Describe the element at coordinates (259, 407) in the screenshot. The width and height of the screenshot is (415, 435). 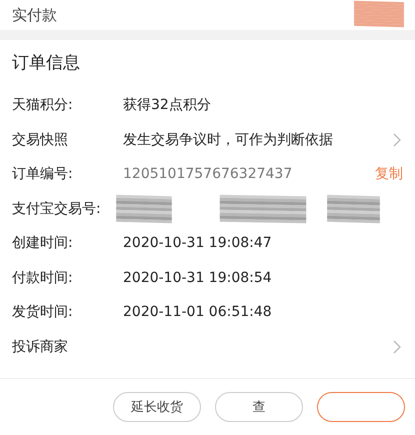
I see `action-button: 查` at that location.